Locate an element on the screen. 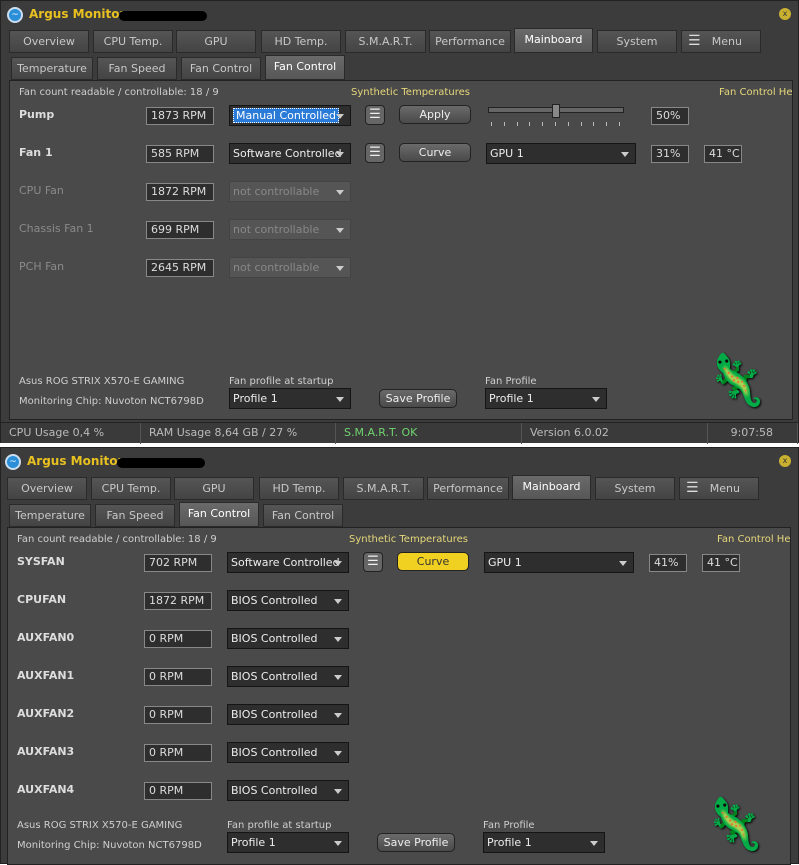 This screenshot has height=865, width=799. startup-profile-label: Fan profile at startup is located at coordinates (281, 381).